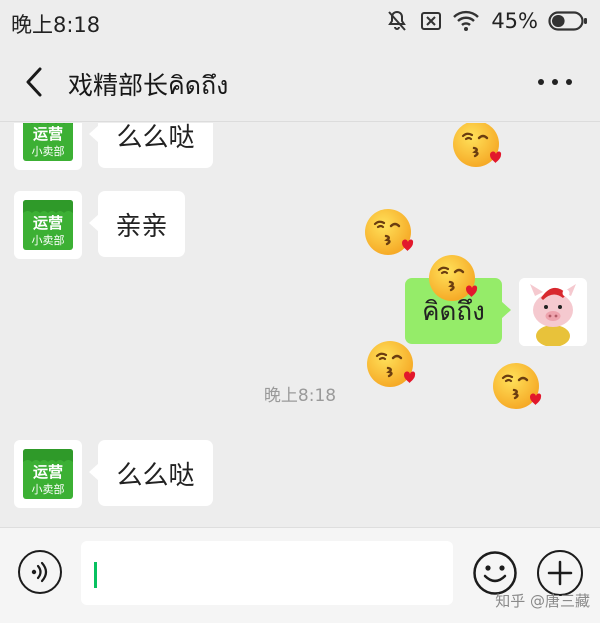  Describe the element at coordinates (148, 85) in the screenshot. I see `chat-title: 戏精部长คิดถึง` at that location.